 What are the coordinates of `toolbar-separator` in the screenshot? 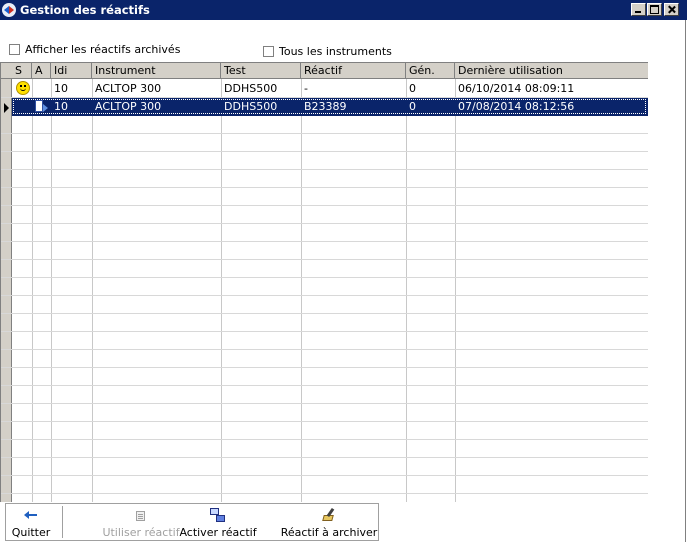 It's located at (62, 522).